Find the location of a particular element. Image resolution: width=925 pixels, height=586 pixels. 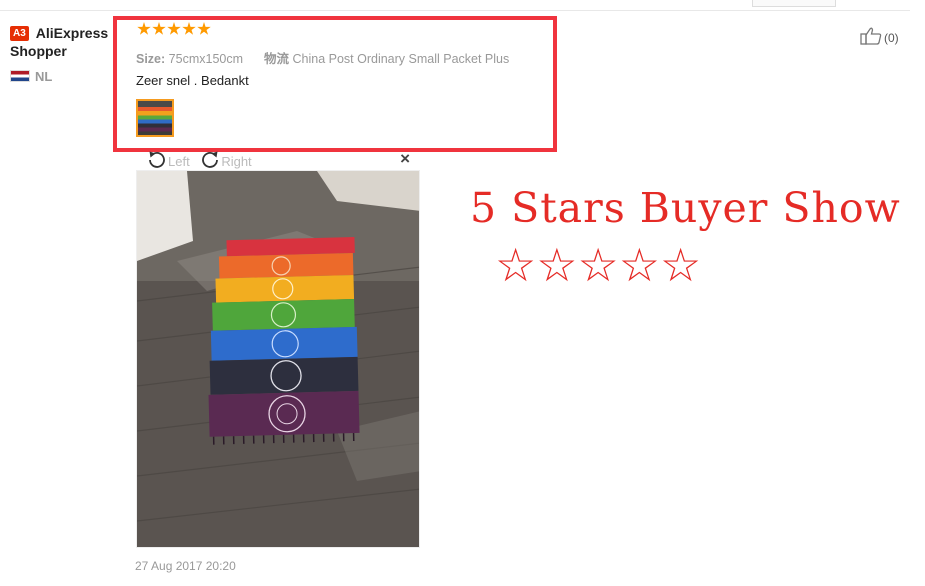

size-label: Size: is located at coordinates (151, 59).